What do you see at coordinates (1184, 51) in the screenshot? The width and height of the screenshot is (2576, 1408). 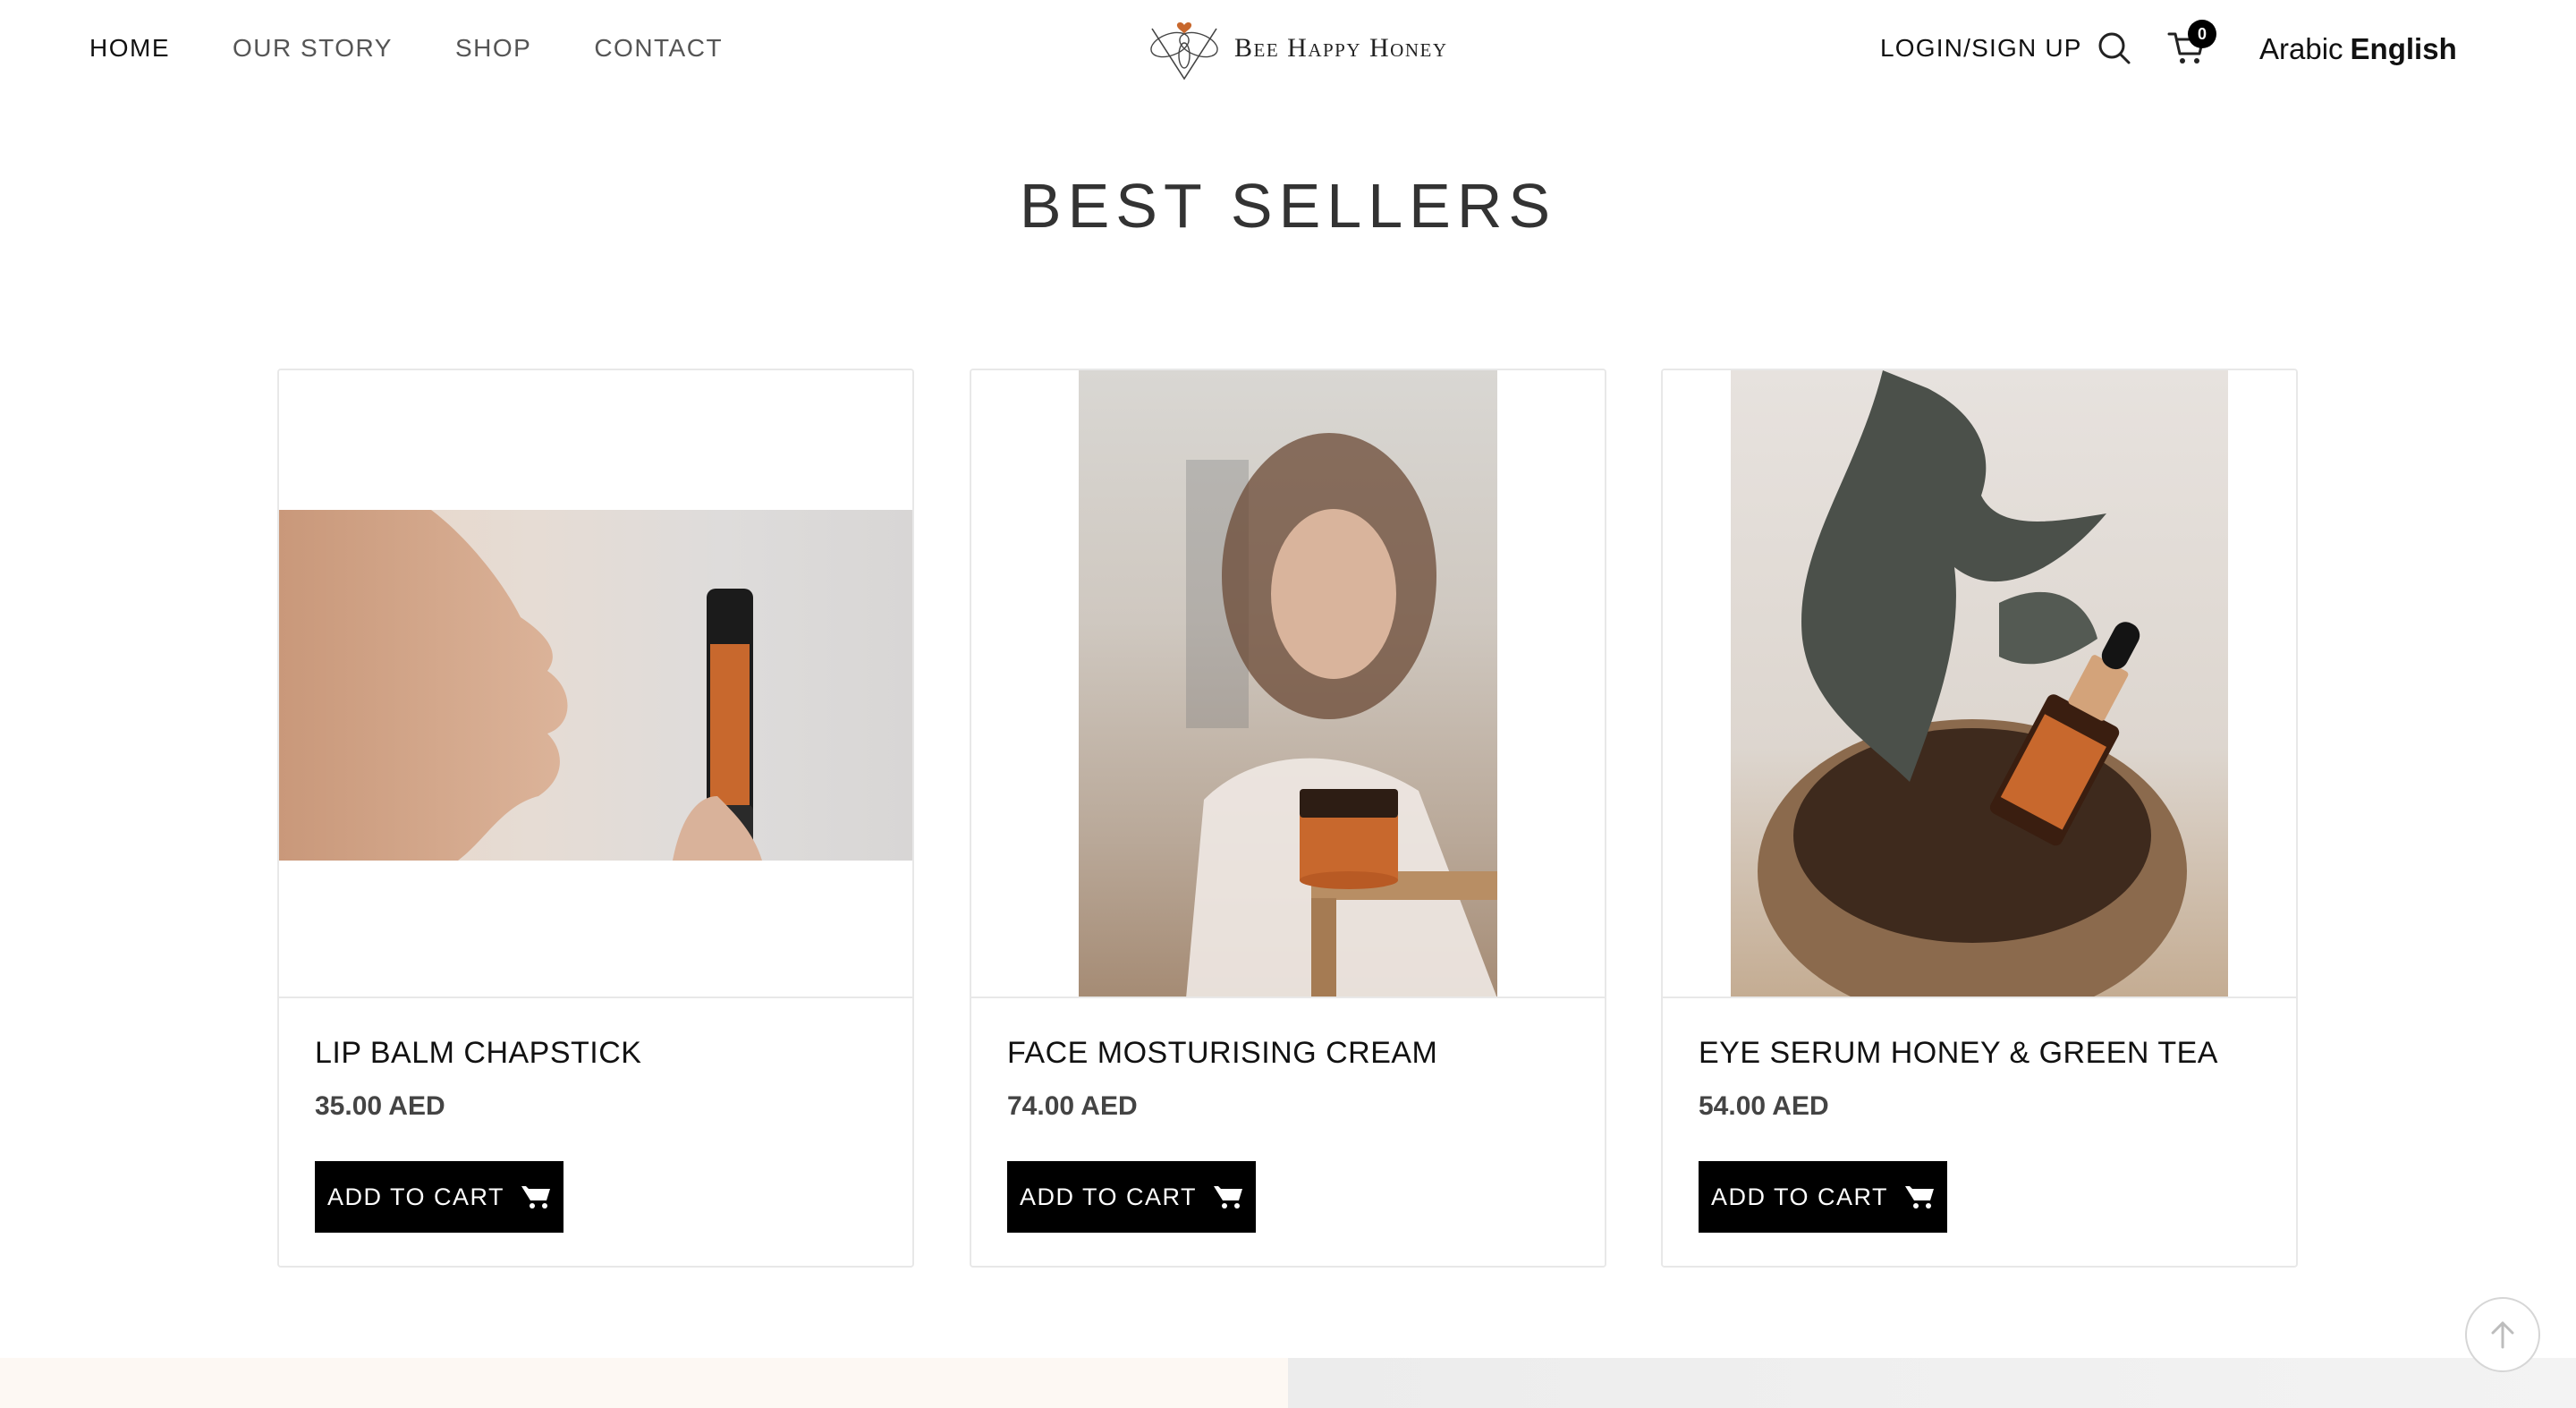 I see `bee-heart-logo-icon` at bounding box center [1184, 51].